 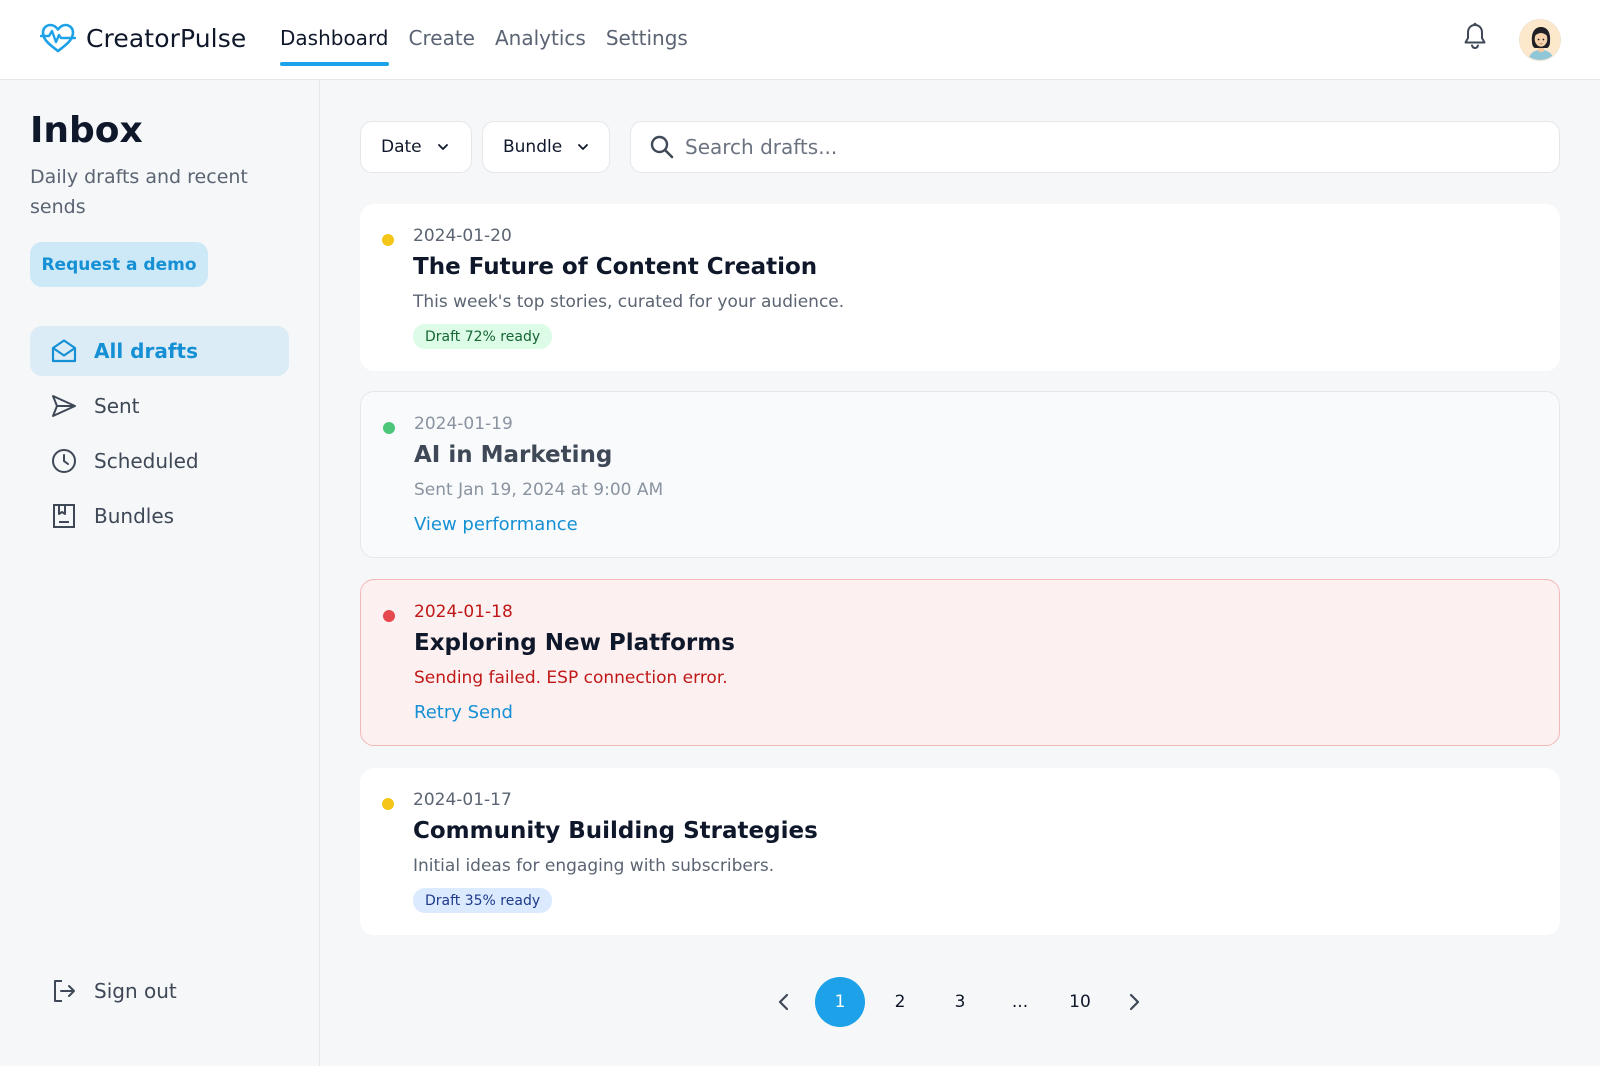 I want to click on sign-out-button: Sign out, so click(x=159, y=991).